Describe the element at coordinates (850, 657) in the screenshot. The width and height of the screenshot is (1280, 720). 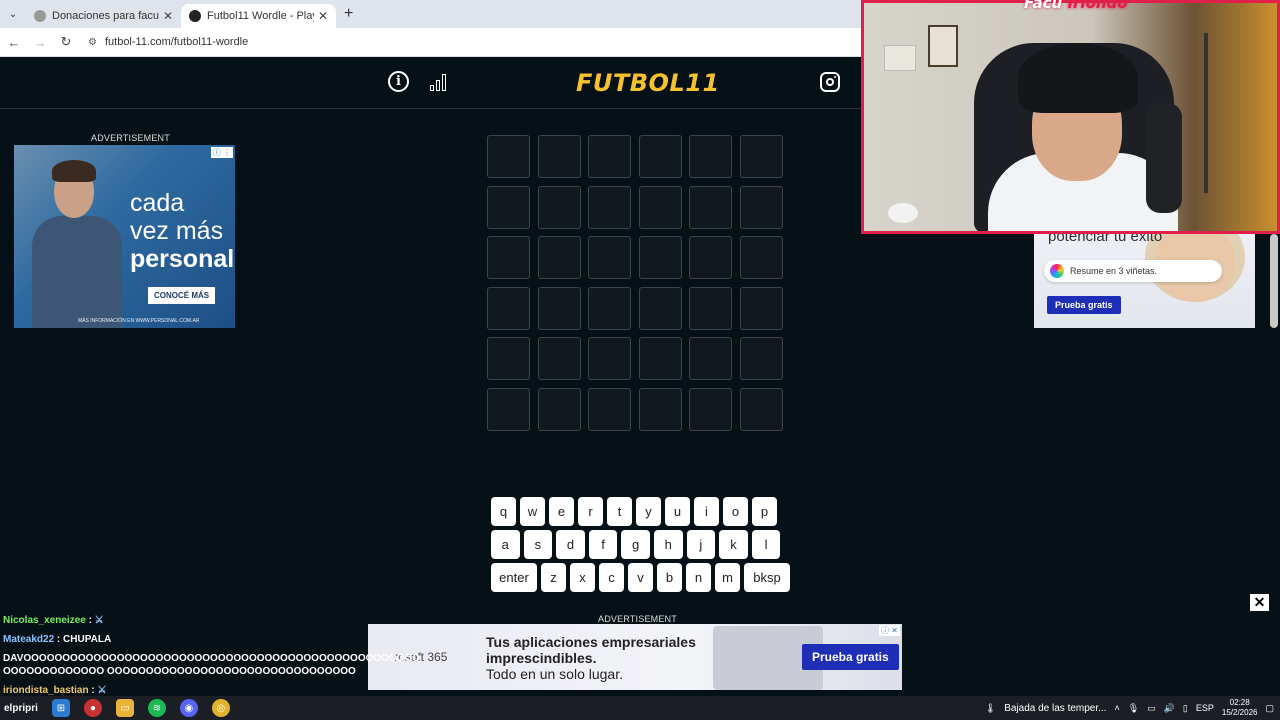
I see `ad-bottom-cta-button: Prueba gratis` at that location.